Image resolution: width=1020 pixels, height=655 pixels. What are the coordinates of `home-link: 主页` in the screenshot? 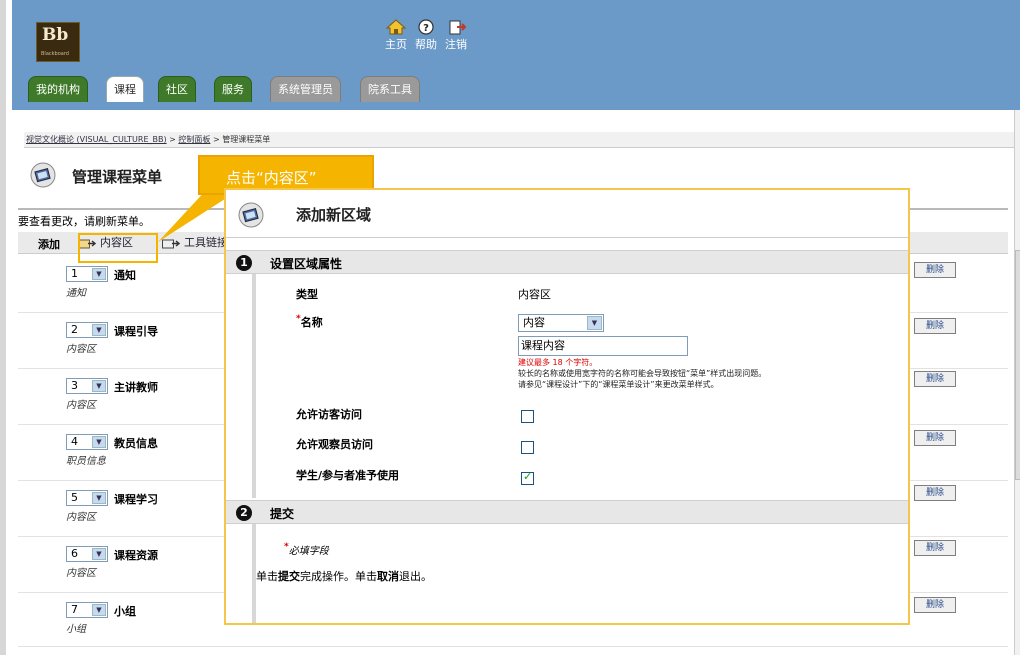 It's located at (396, 35).